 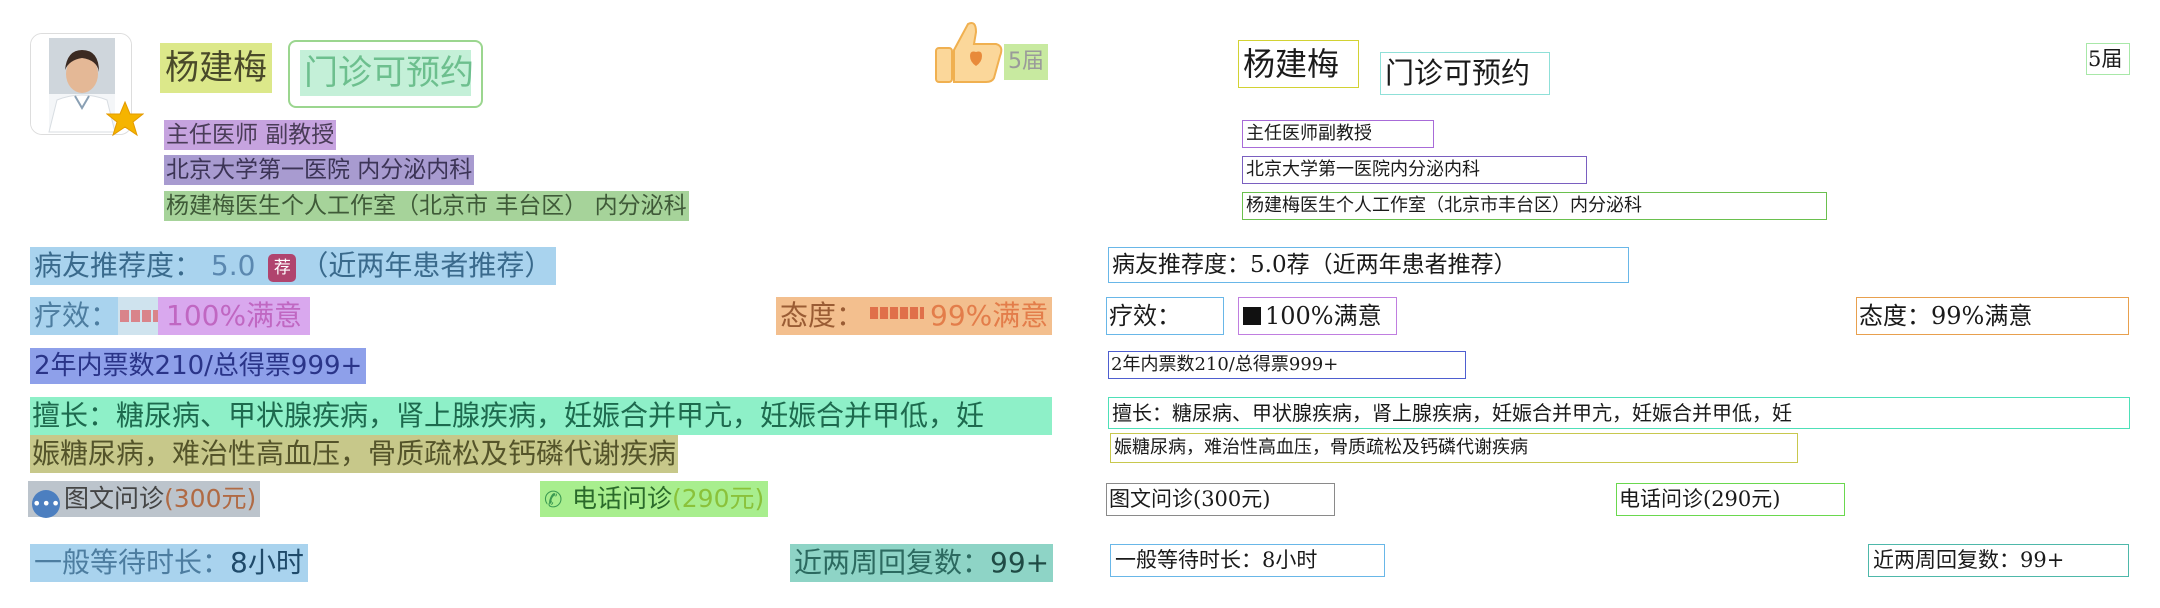 What do you see at coordinates (234, 316) in the screenshot?
I see `efficacy-value: 100%满意` at bounding box center [234, 316].